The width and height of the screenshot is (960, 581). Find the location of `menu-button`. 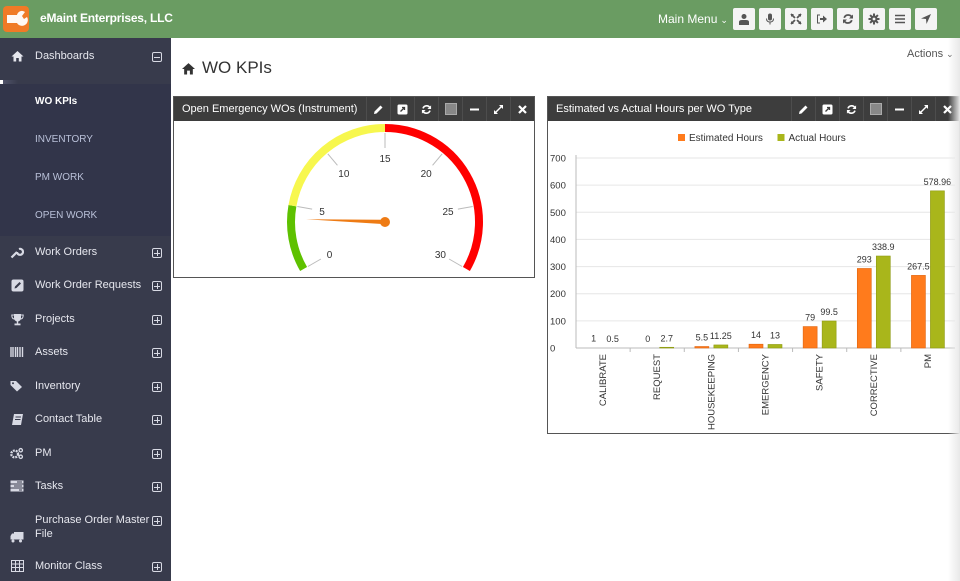

menu-button is located at coordinates (900, 19).